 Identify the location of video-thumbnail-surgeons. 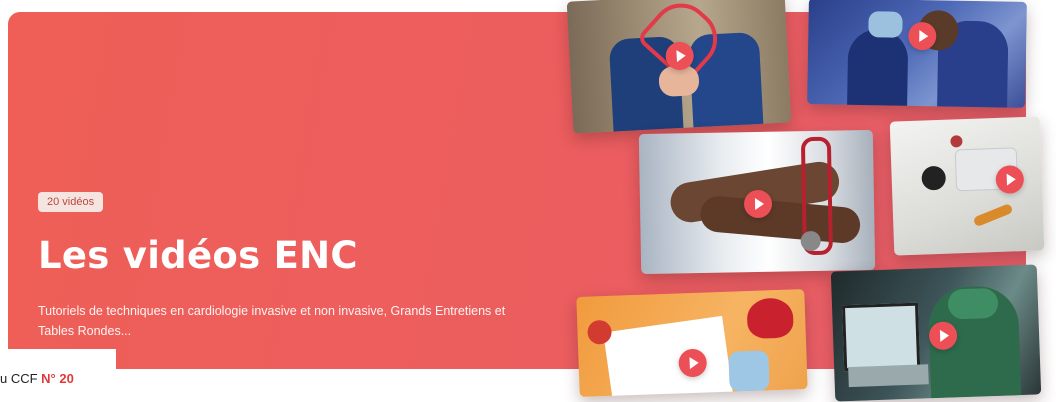
(917, 54).